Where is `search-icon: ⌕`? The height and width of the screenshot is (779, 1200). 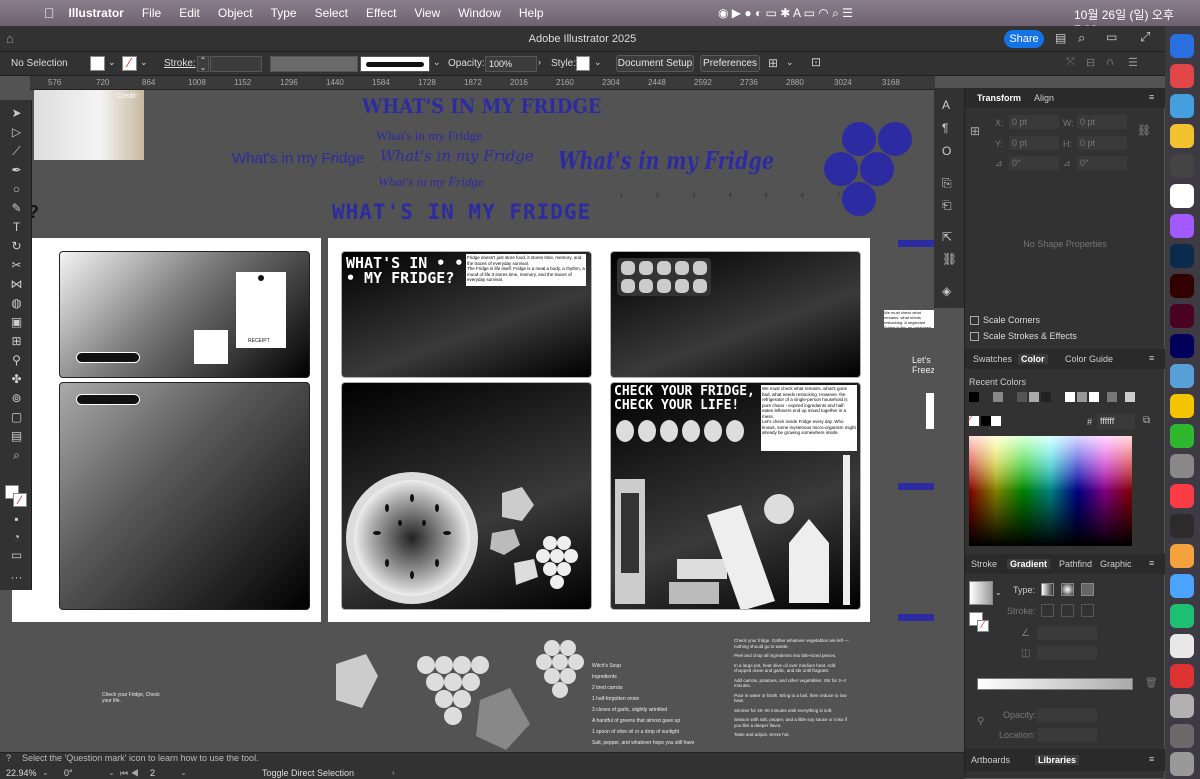 search-icon: ⌕ is located at coordinates (1081, 38).